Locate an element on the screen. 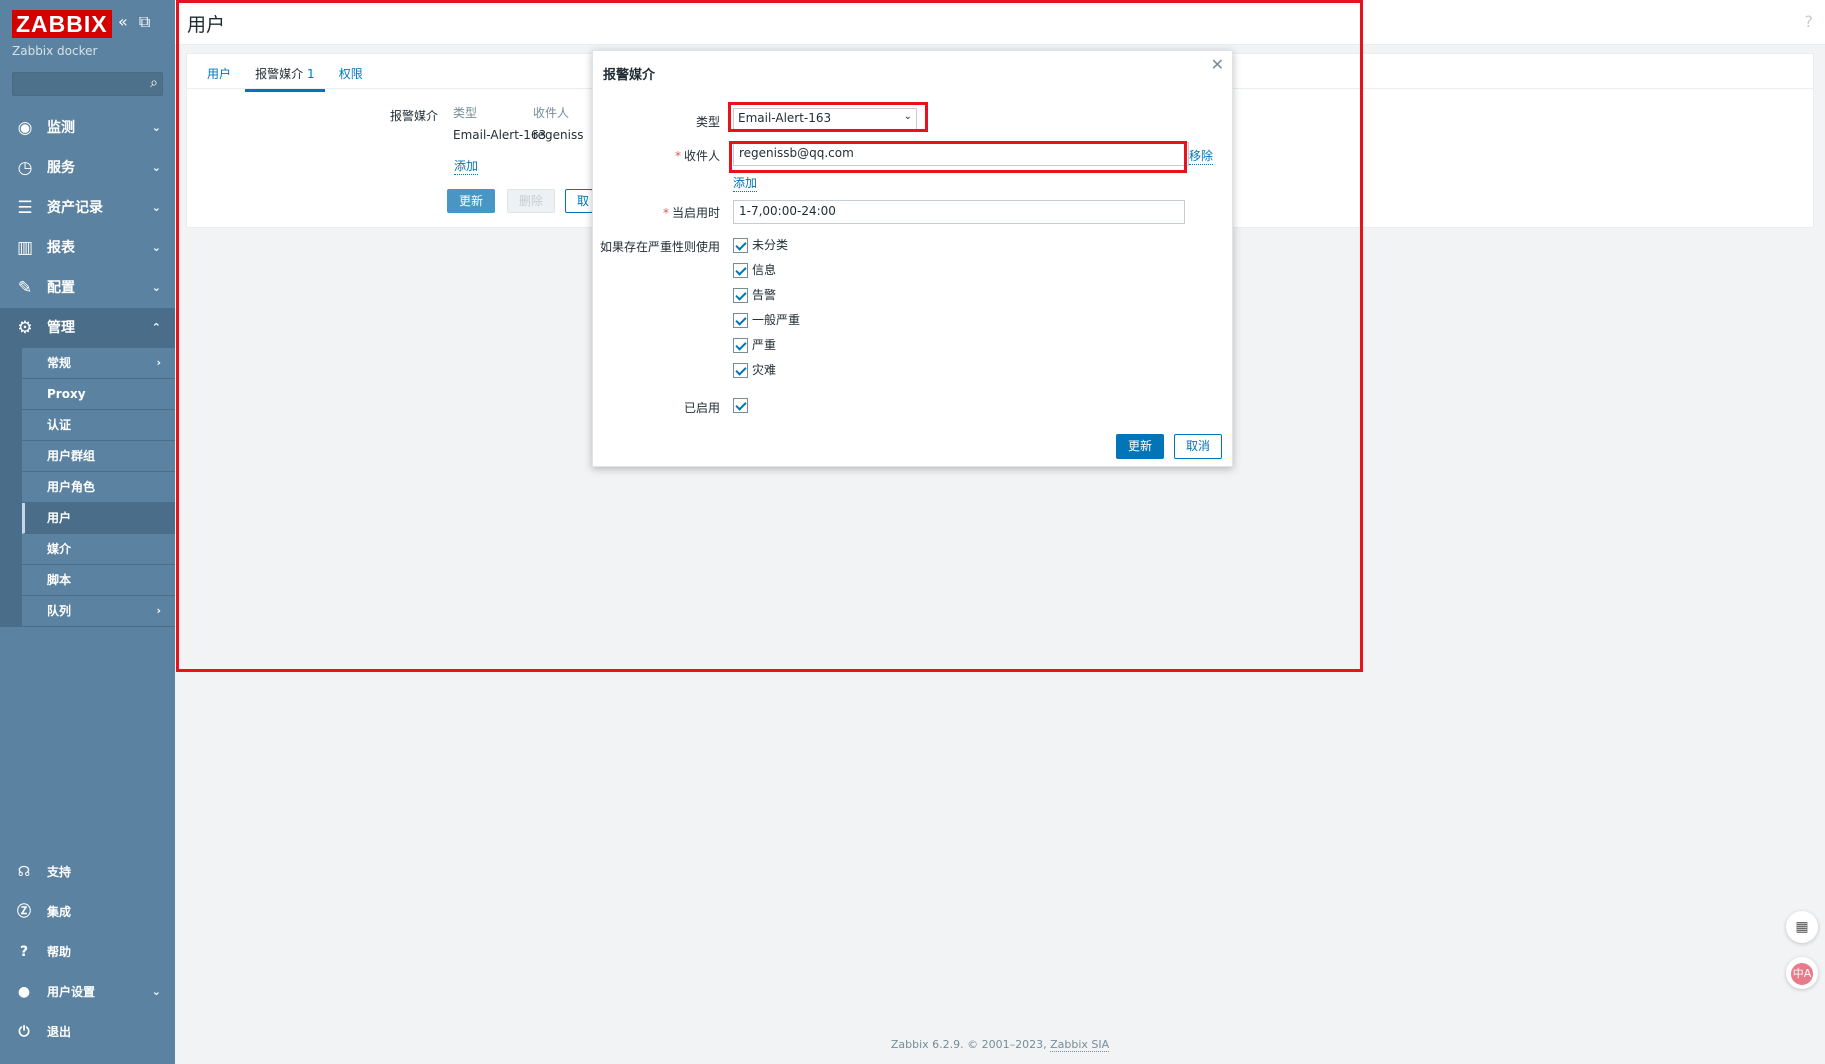 Image resolution: width=1825 pixels, height=1064 pixels. copyright-text: Zabbix 6.2.9. © 2001–2023, is located at coordinates (970, 1044).